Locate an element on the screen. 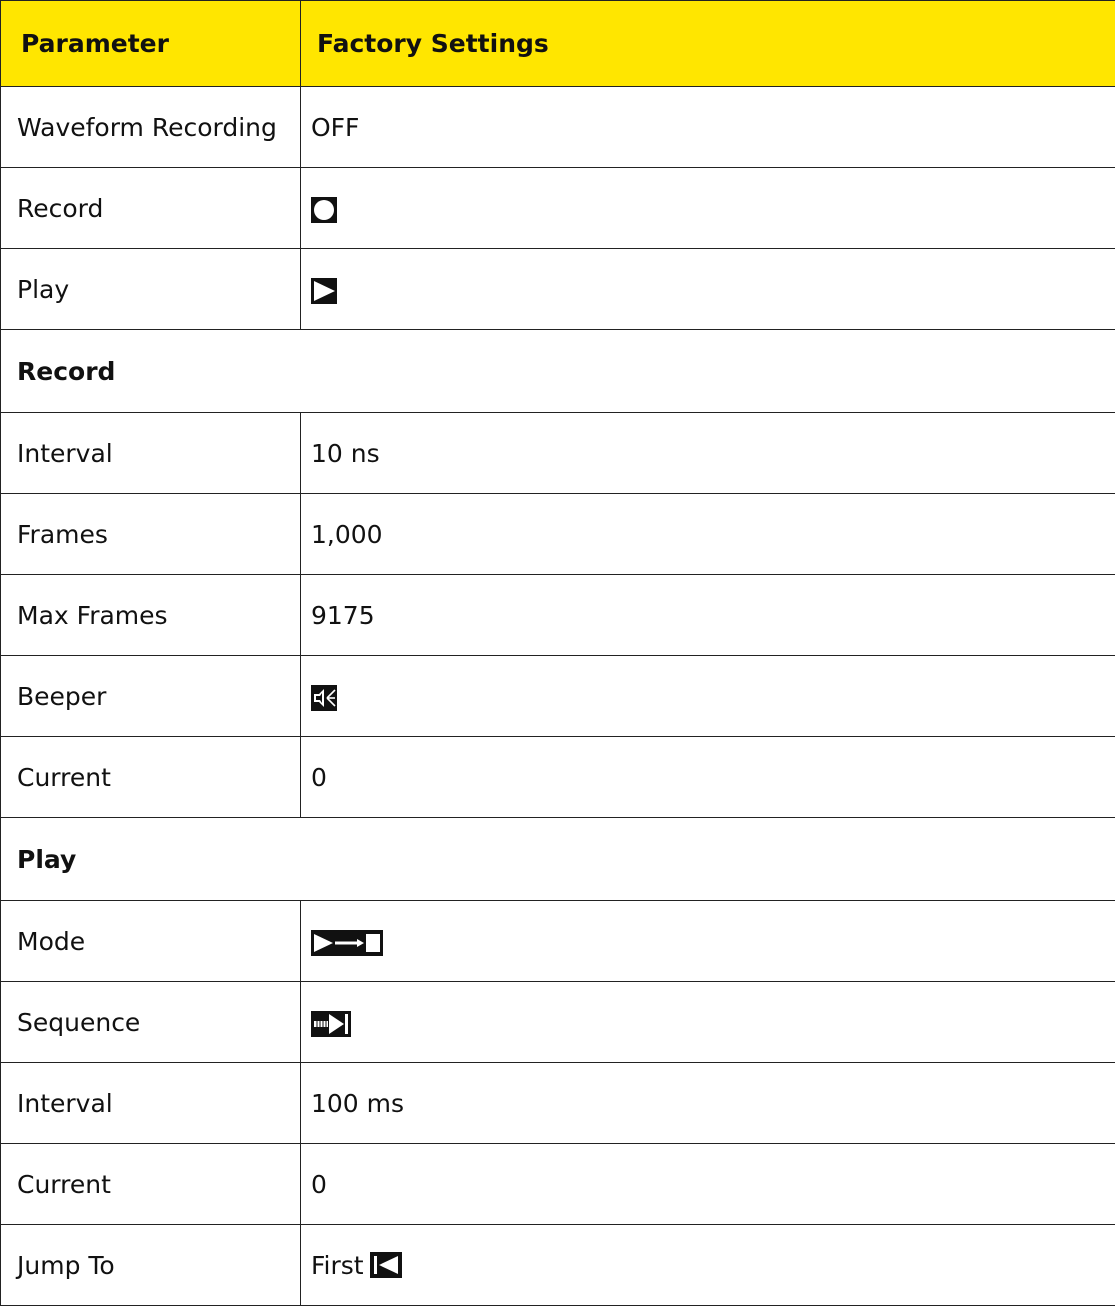 Image resolution: width=1115 pixels, height=1306 pixels. table-row: Mode is located at coordinates (558, 941).